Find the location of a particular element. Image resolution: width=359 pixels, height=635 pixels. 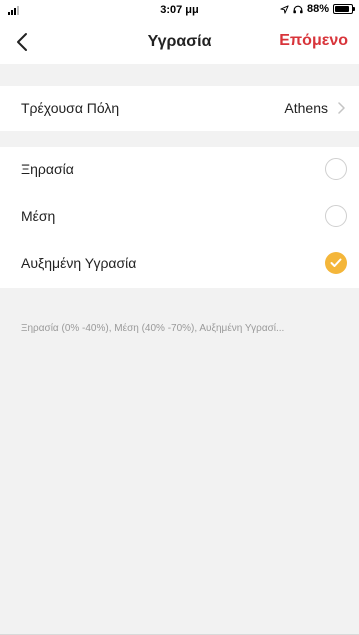

chevron-right-icon is located at coordinates (341, 108).